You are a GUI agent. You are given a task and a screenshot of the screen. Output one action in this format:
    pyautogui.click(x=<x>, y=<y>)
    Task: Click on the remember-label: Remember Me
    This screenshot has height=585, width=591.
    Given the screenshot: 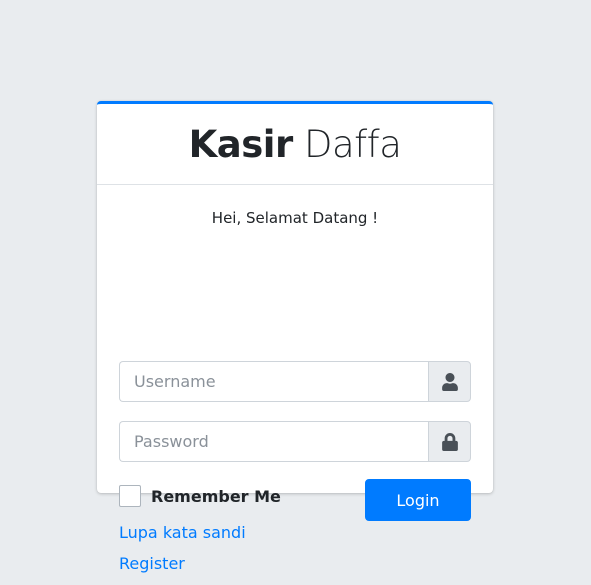 What is the action you would take?
    pyautogui.click(x=216, y=496)
    